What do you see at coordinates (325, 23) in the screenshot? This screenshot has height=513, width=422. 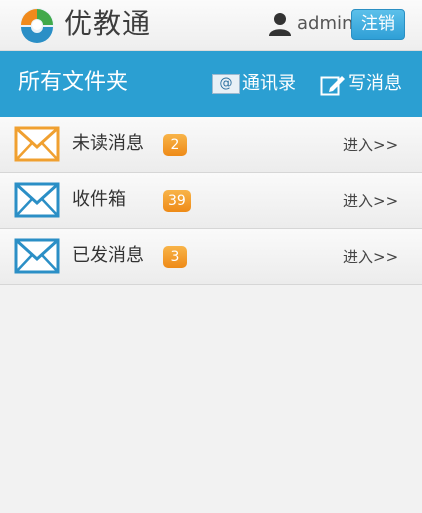 I see `username: admin` at bounding box center [325, 23].